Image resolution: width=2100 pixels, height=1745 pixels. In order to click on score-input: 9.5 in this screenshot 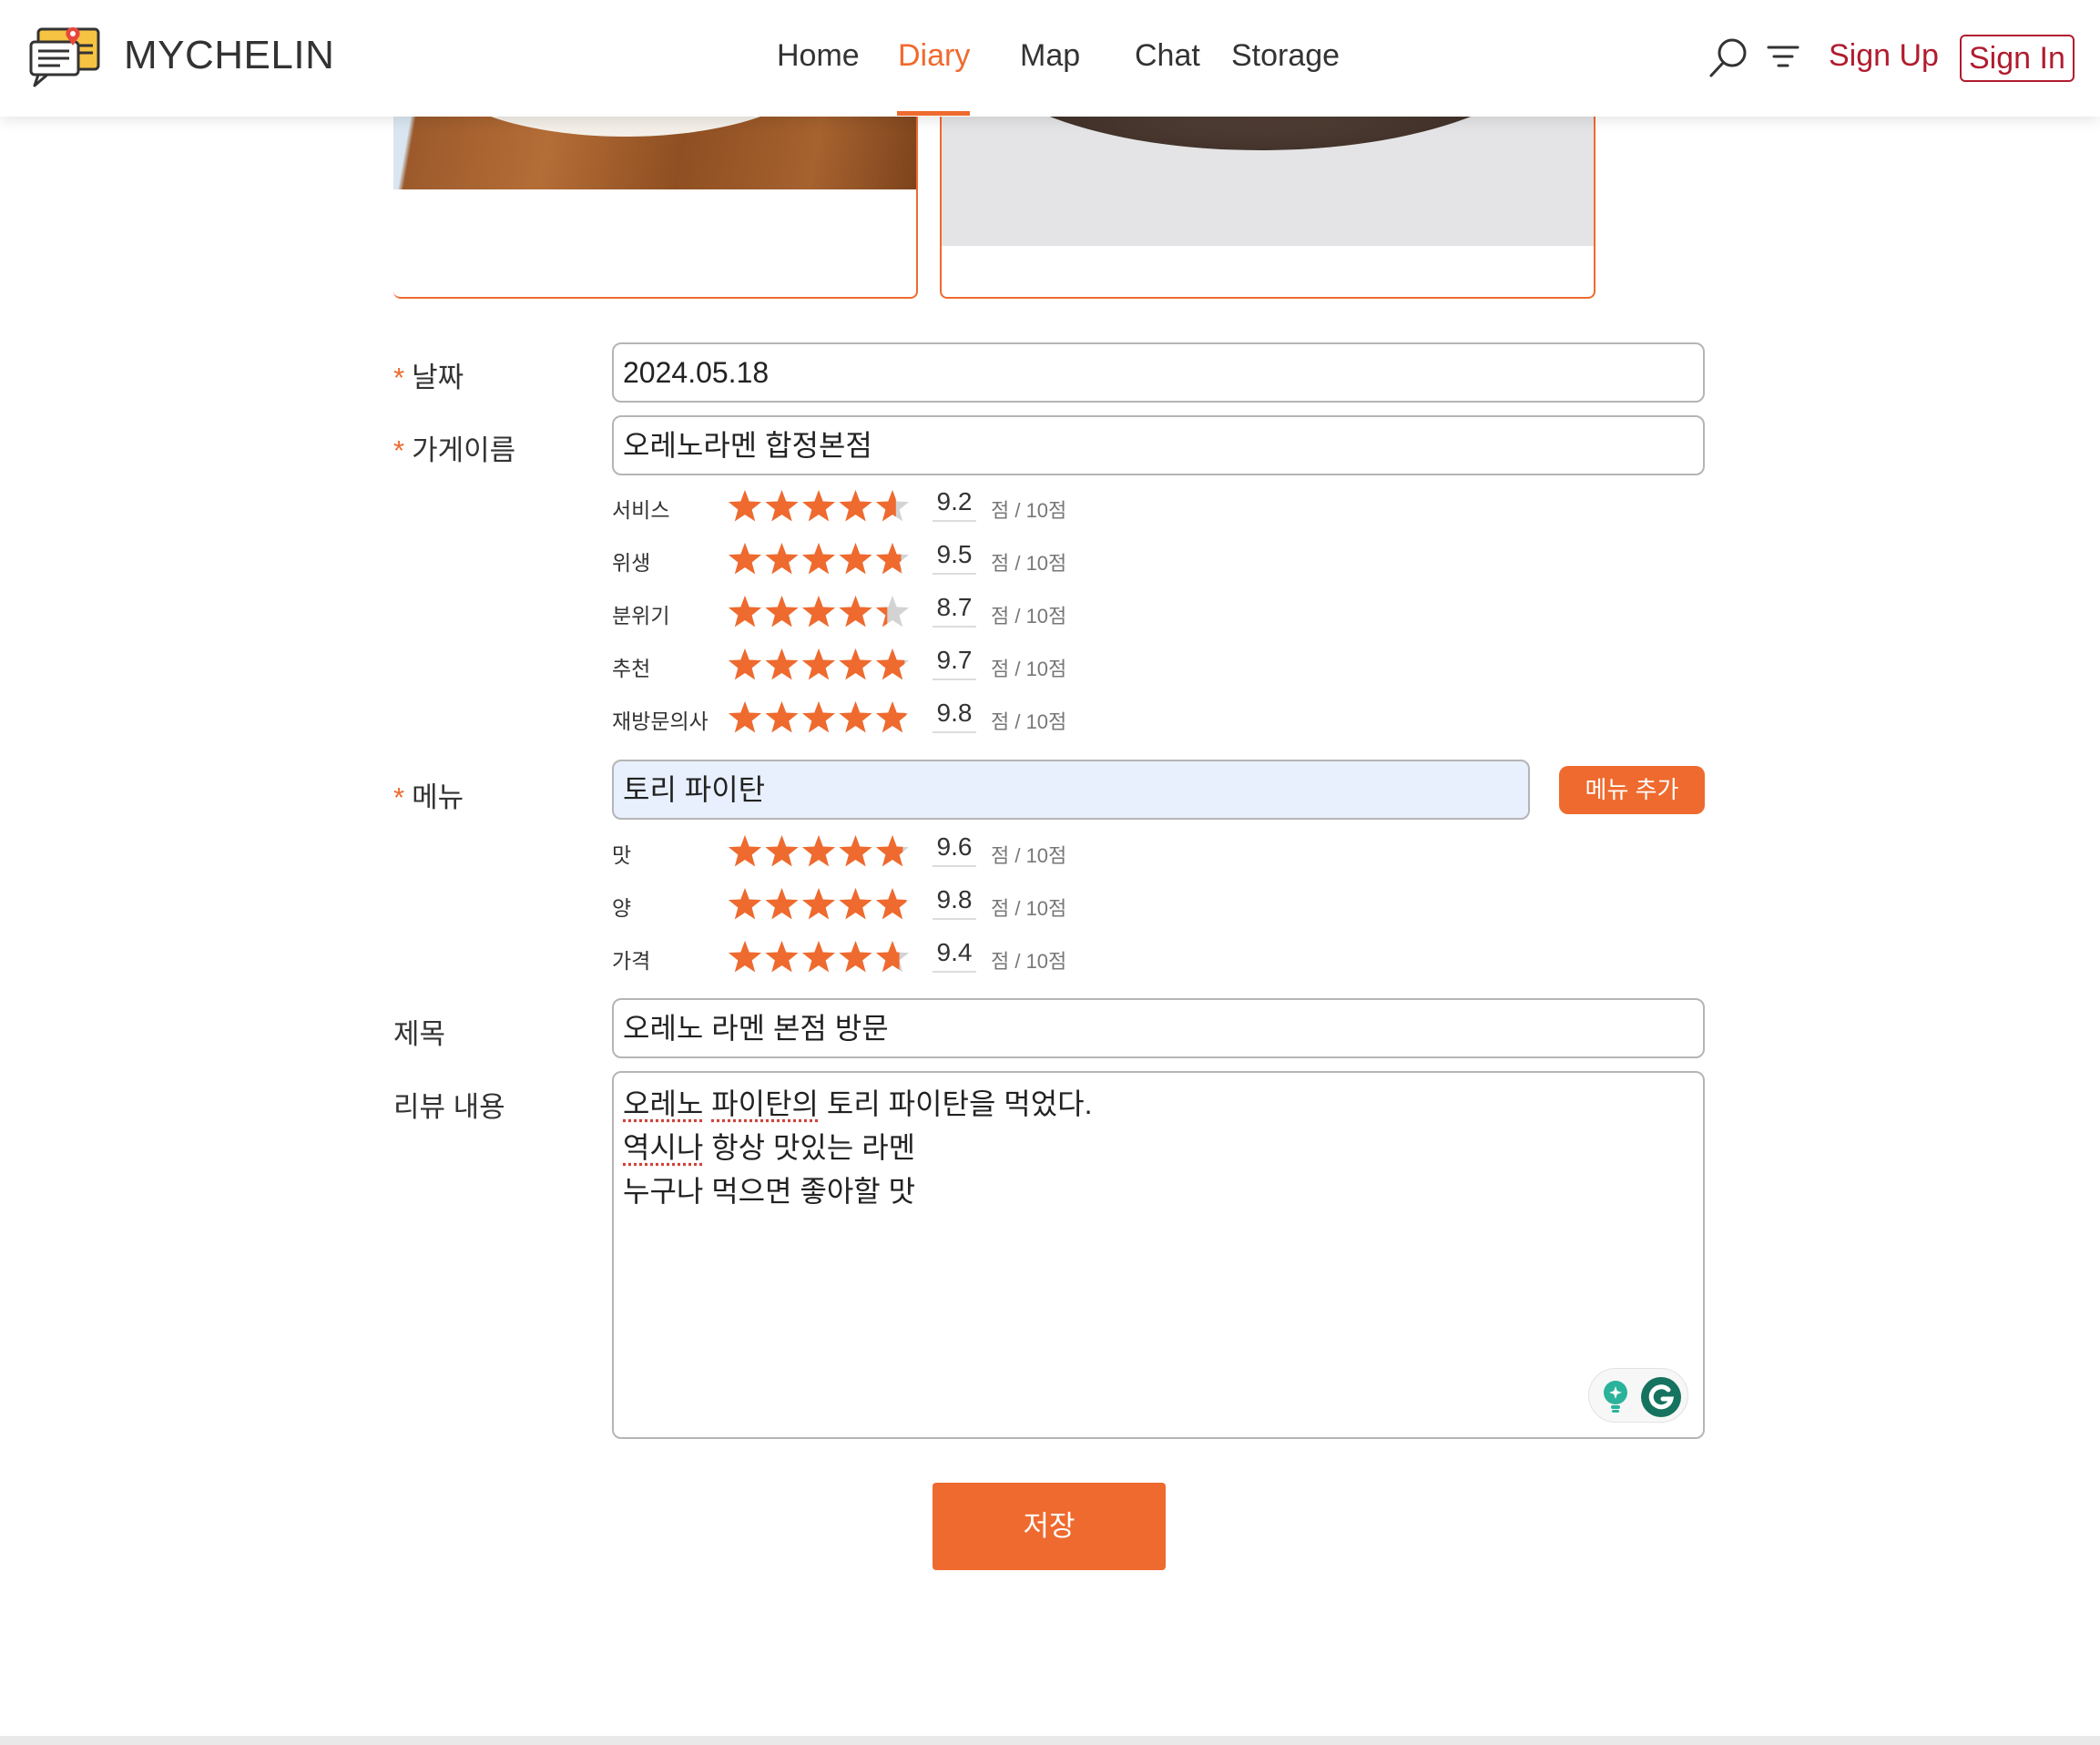, I will do `click(954, 556)`.